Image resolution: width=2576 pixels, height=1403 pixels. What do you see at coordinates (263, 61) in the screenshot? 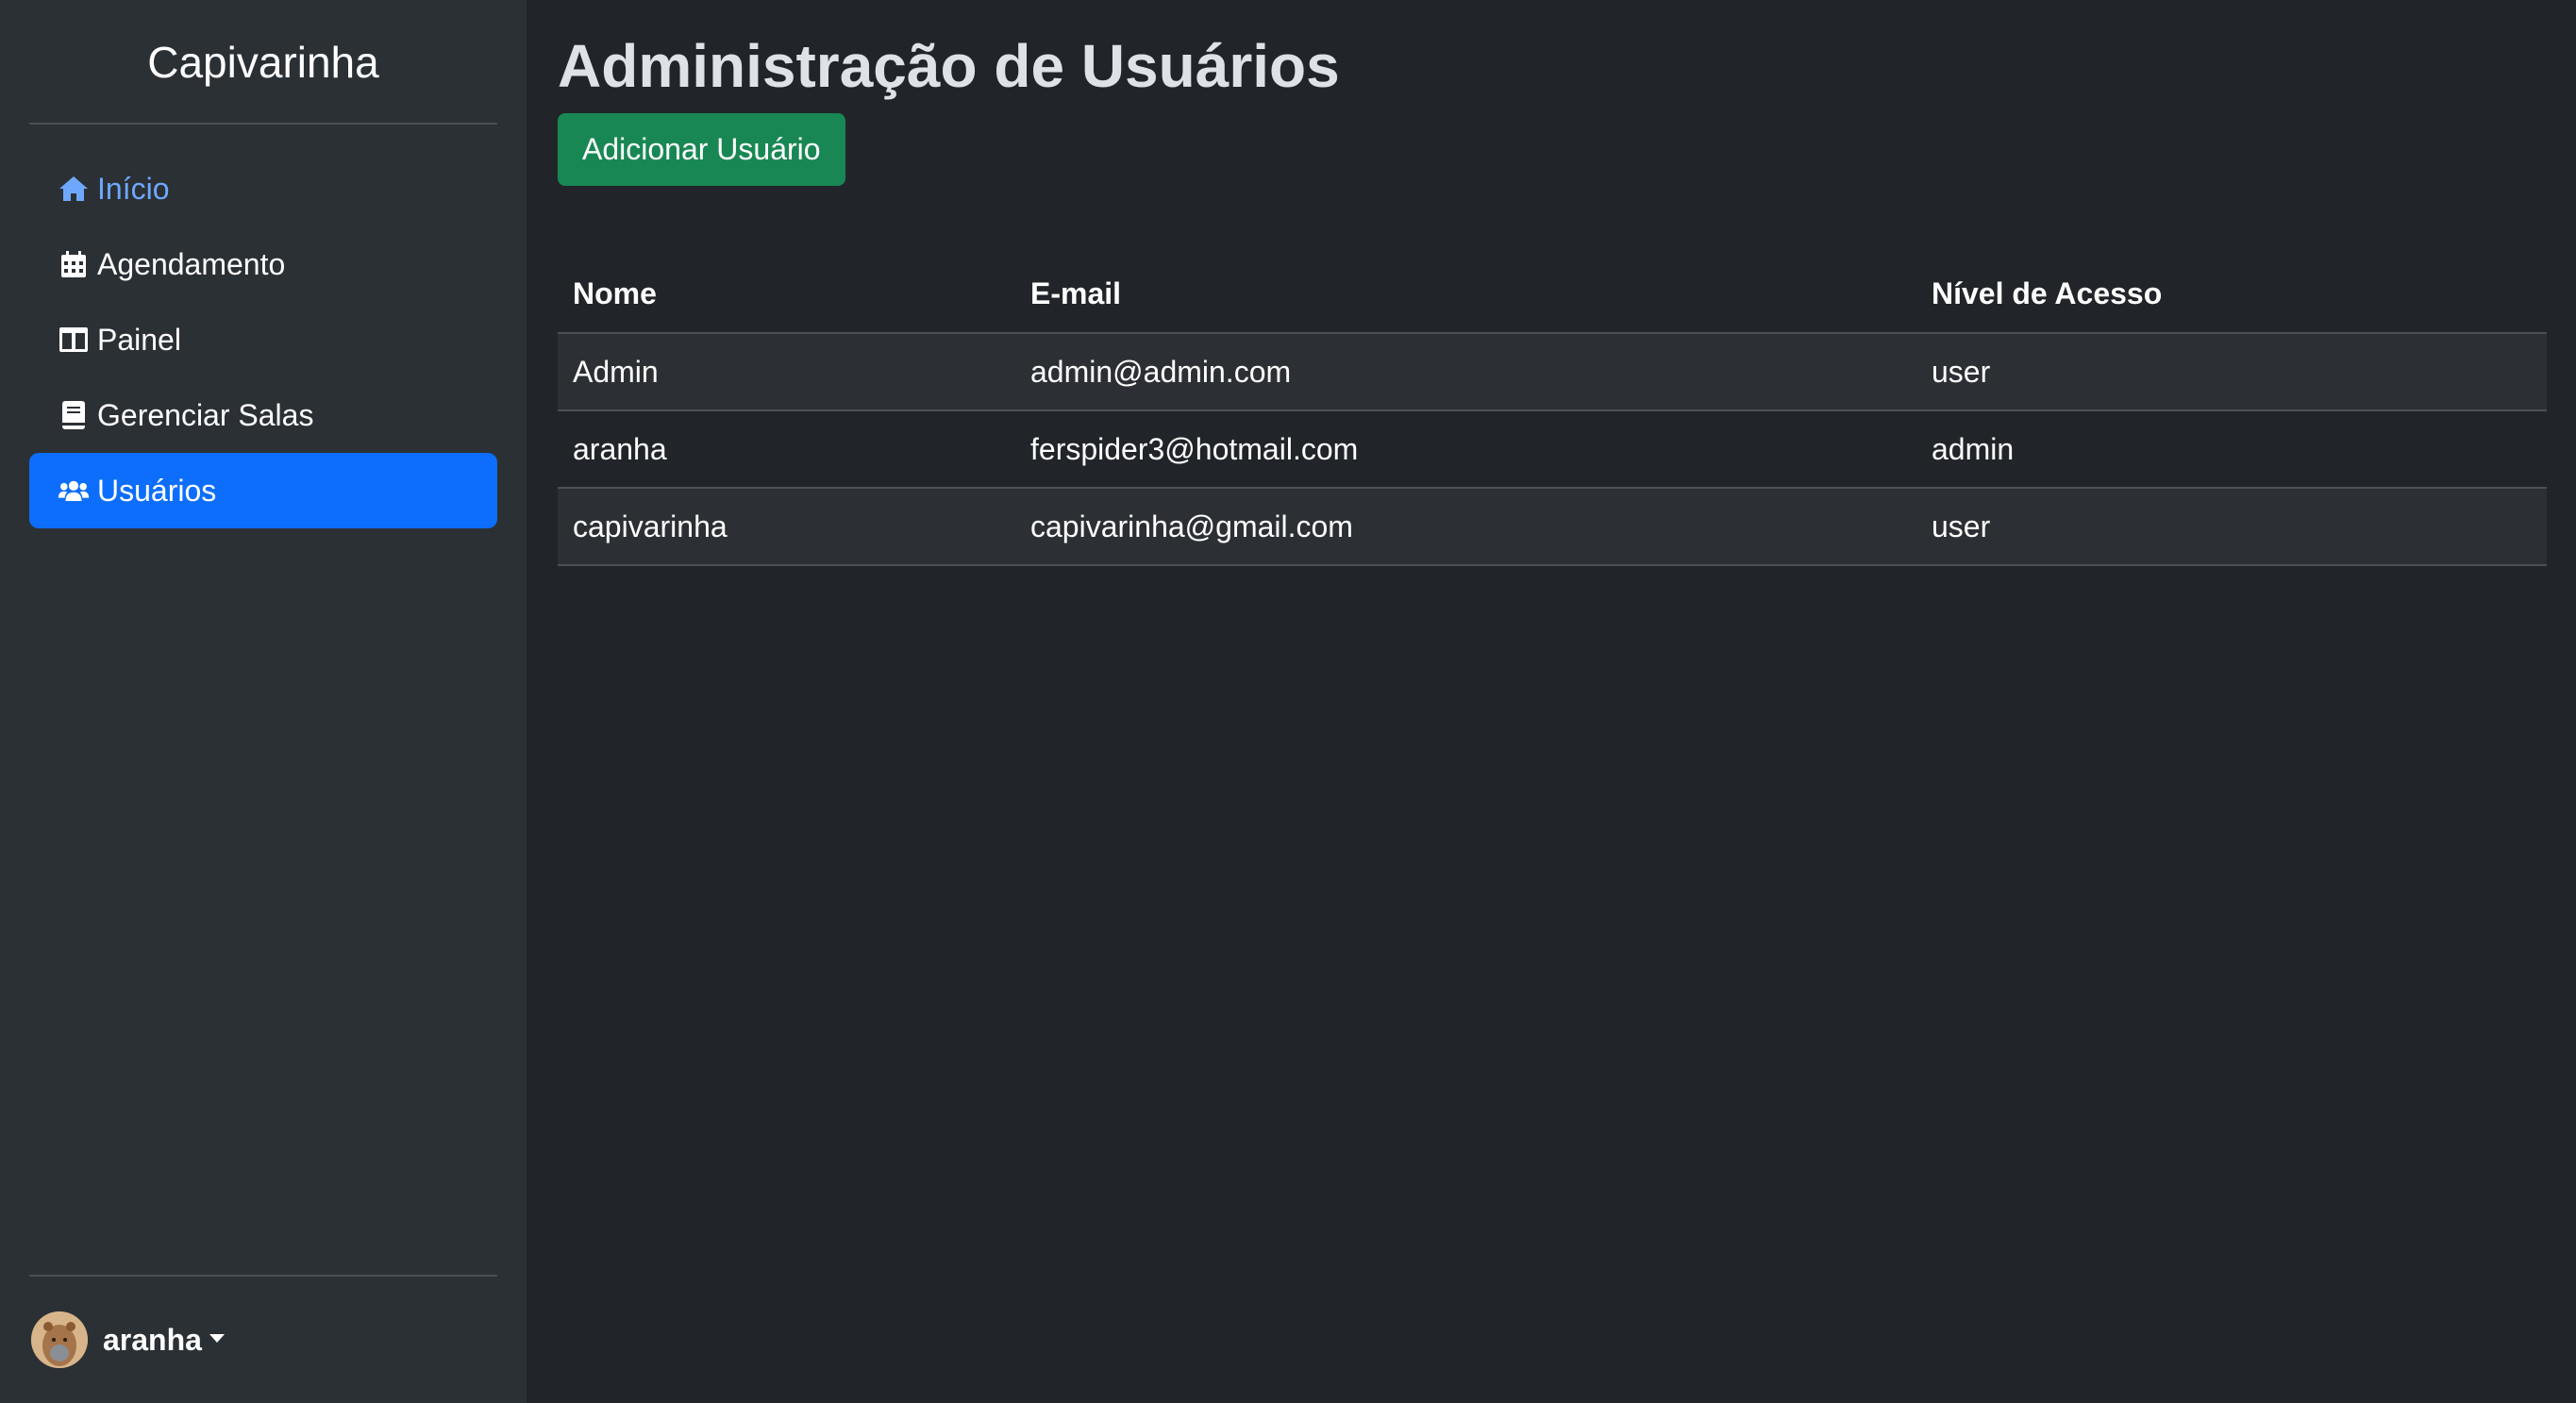
I see `brand-title: Capivarinha` at bounding box center [263, 61].